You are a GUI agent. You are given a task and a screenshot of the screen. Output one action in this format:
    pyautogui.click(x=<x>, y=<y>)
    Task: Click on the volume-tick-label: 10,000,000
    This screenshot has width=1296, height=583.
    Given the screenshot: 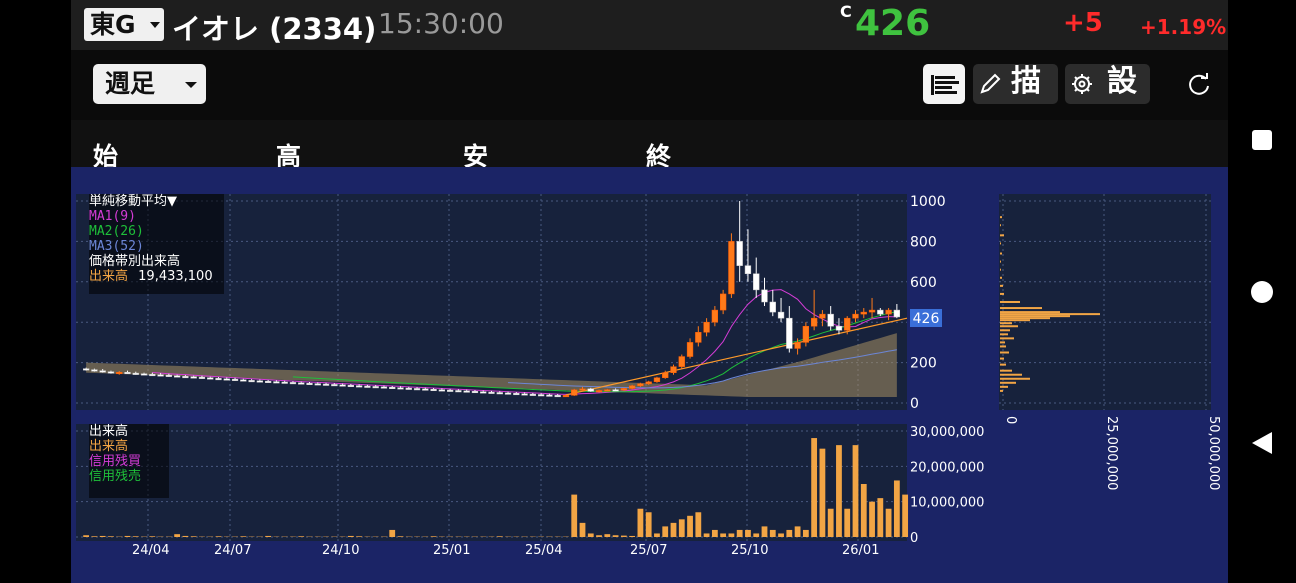 What is the action you would take?
    pyautogui.click(x=947, y=503)
    